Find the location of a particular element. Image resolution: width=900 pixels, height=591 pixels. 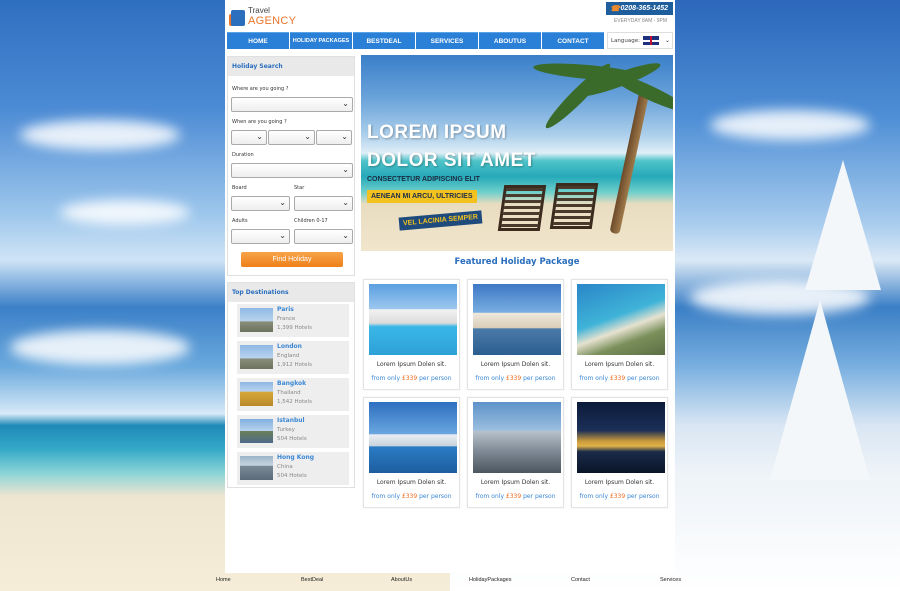

footer-link-aboutus: AboutUs is located at coordinates (401, 580).